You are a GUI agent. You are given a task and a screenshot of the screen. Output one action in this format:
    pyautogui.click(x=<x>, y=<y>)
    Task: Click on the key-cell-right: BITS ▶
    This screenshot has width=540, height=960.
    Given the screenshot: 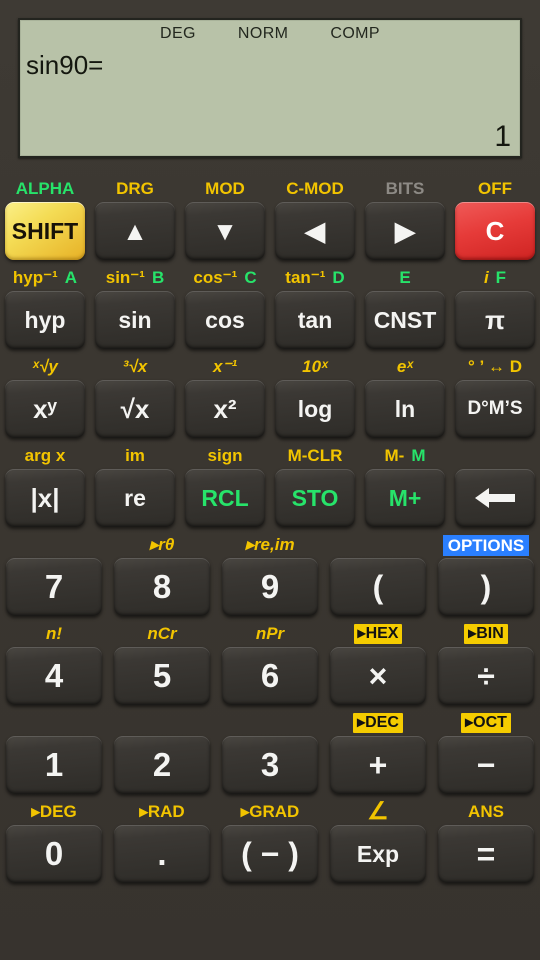 What is the action you would take?
    pyautogui.click(x=405, y=220)
    